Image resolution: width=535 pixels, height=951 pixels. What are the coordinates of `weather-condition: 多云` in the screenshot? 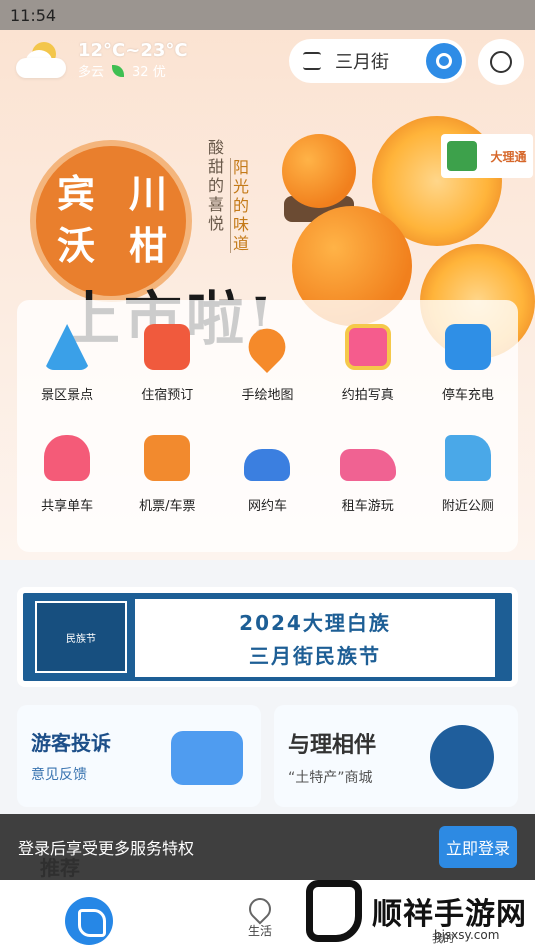 It's located at (91, 72).